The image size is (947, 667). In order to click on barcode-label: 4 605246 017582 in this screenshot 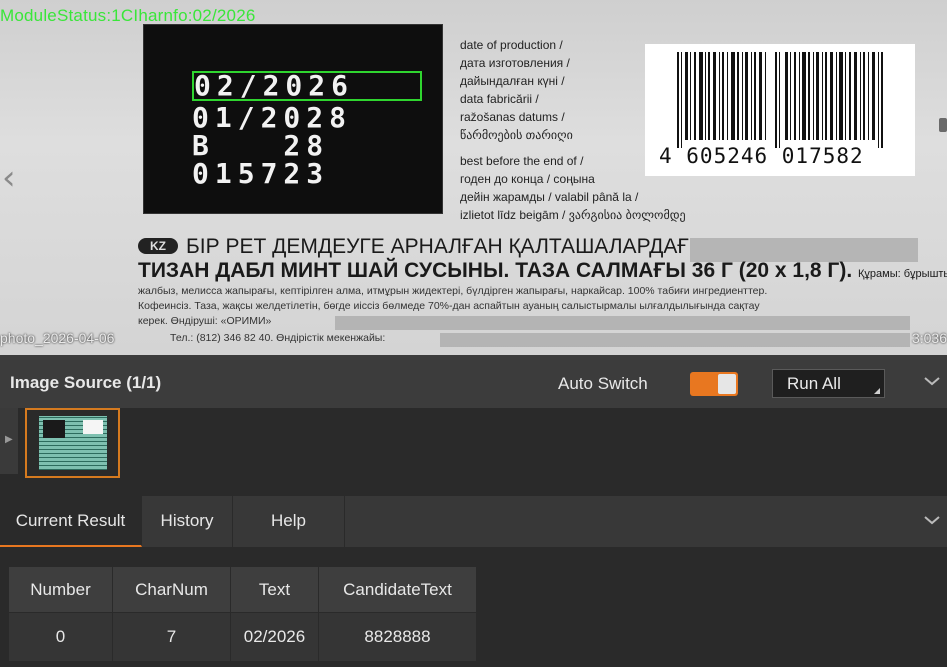, I will do `click(780, 110)`.